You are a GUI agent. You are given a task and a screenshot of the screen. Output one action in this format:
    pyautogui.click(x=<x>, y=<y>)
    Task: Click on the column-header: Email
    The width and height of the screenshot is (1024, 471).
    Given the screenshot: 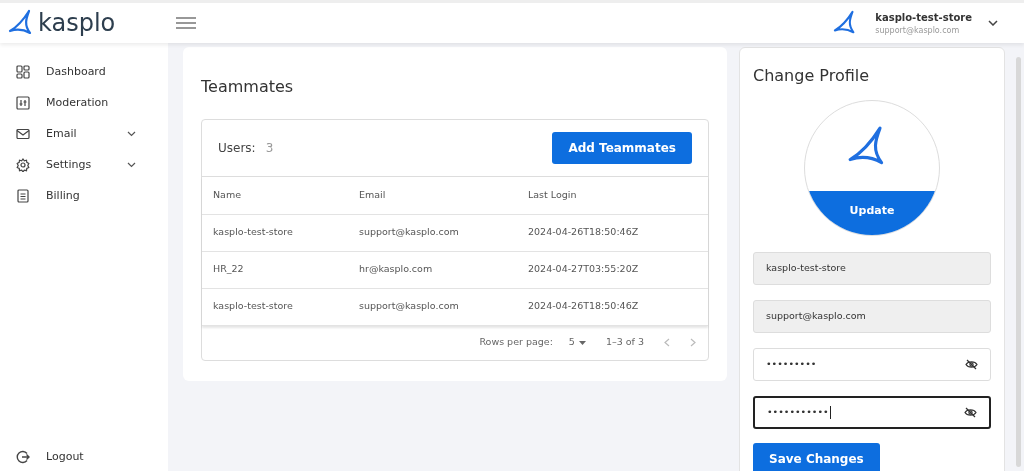 What is the action you would take?
    pyautogui.click(x=432, y=195)
    